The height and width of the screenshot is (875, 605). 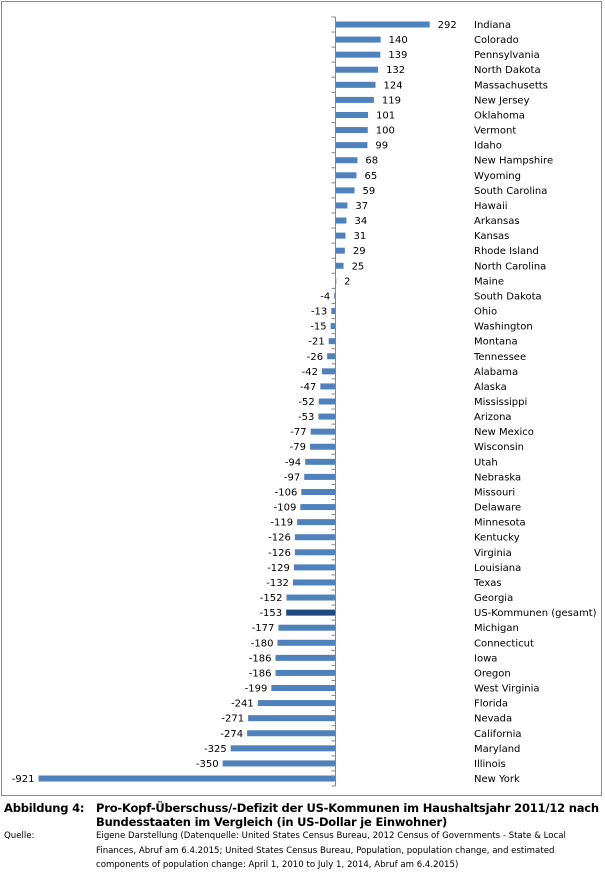 I want to click on value-label: -152, so click(x=271, y=598).